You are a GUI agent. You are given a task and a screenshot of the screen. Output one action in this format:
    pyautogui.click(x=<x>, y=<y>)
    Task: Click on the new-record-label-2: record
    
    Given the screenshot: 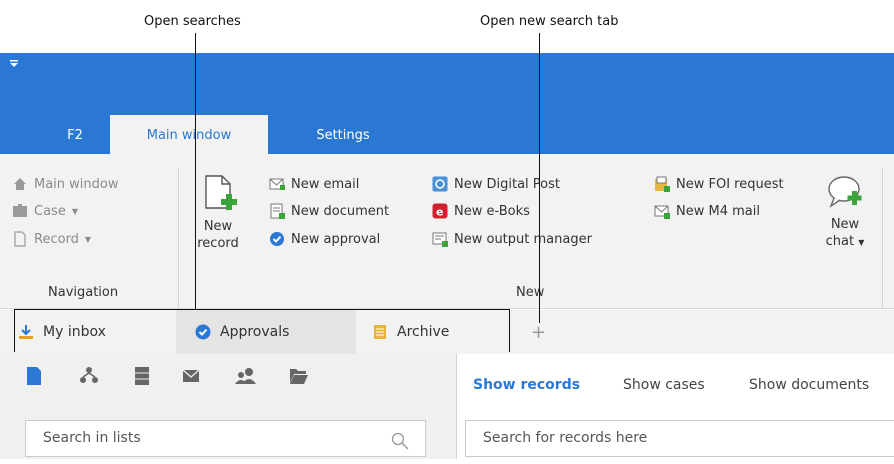 What is the action you would take?
    pyautogui.click(x=218, y=243)
    